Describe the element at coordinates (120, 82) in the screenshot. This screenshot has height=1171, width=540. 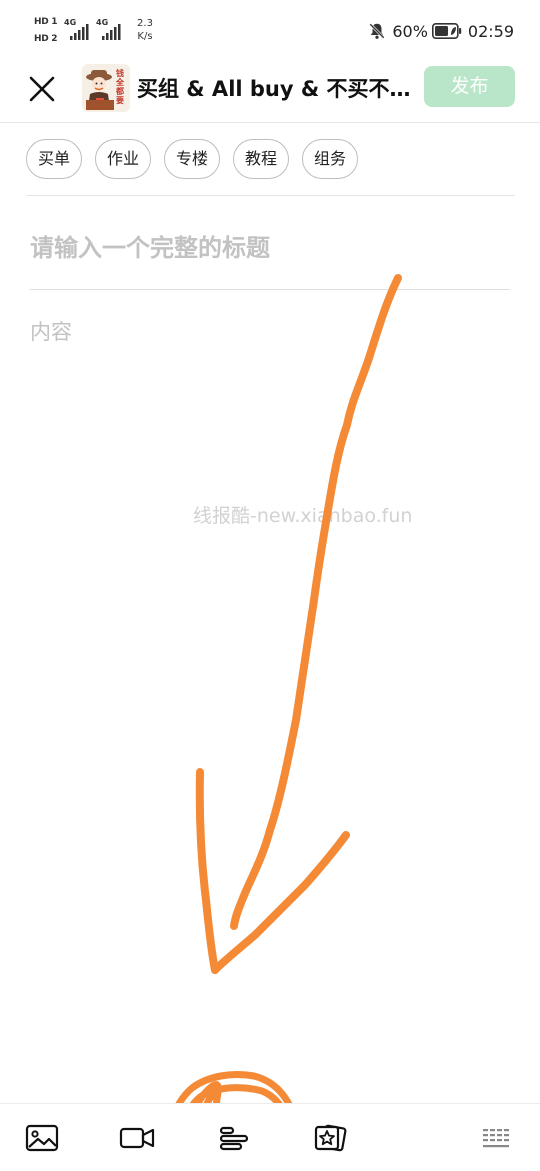
I see `svg-text: 全` at that location.